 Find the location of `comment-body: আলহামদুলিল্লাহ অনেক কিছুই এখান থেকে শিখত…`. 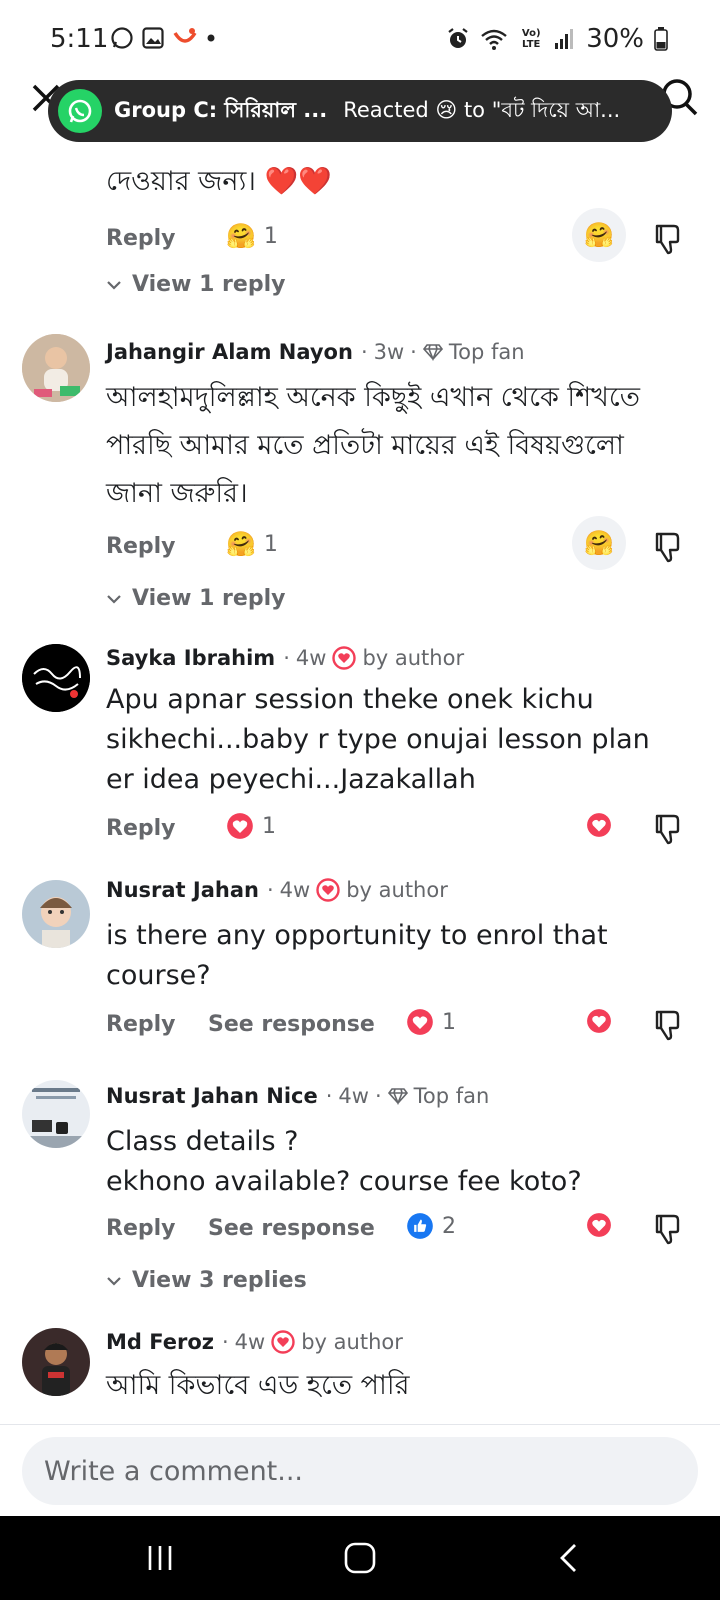

comment-body: আলহামদুলিল্লাহ অনেক কিছুই এখান থেকে শিখত… is located at coordinates (373, 445).